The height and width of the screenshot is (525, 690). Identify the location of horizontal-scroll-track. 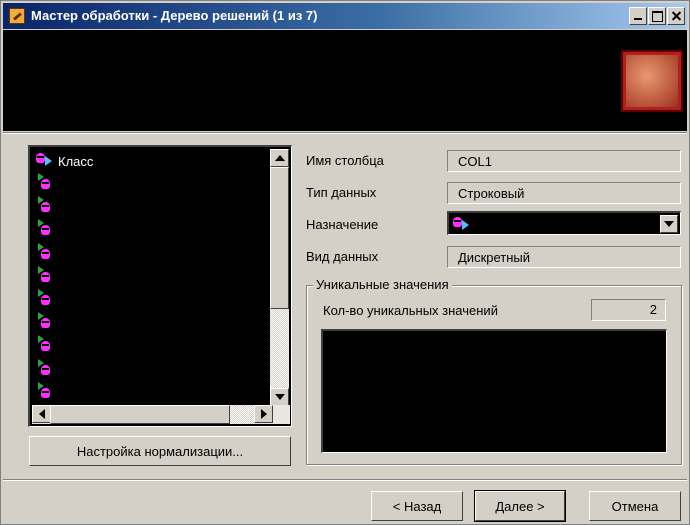
(242, 414).